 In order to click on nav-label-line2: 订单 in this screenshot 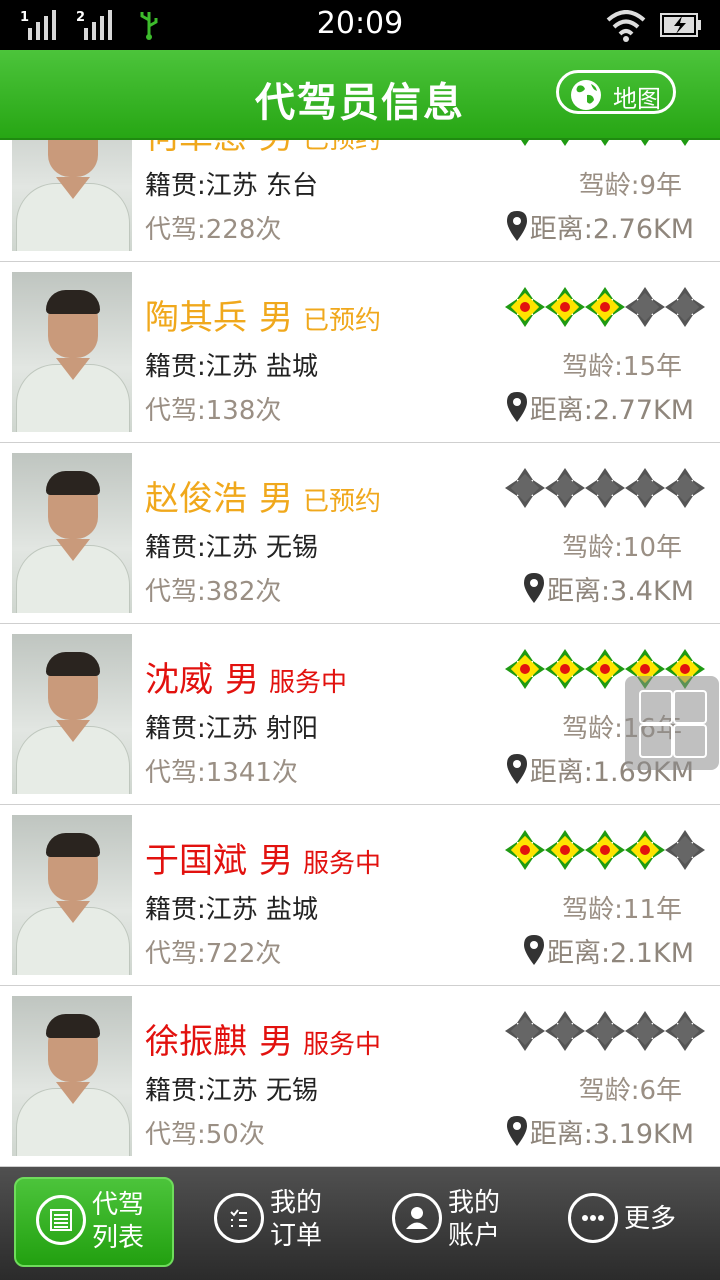, I will do `click(296, 1236)`.